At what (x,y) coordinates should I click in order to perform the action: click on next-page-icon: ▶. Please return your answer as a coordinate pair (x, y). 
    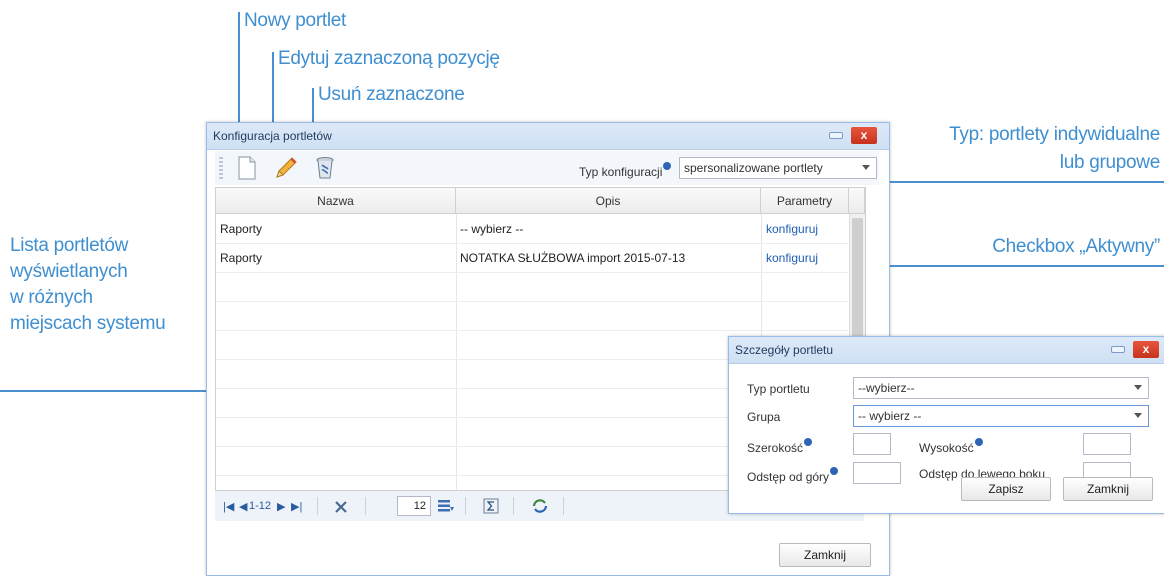
    Looking at the image, I should click on (281, 506).